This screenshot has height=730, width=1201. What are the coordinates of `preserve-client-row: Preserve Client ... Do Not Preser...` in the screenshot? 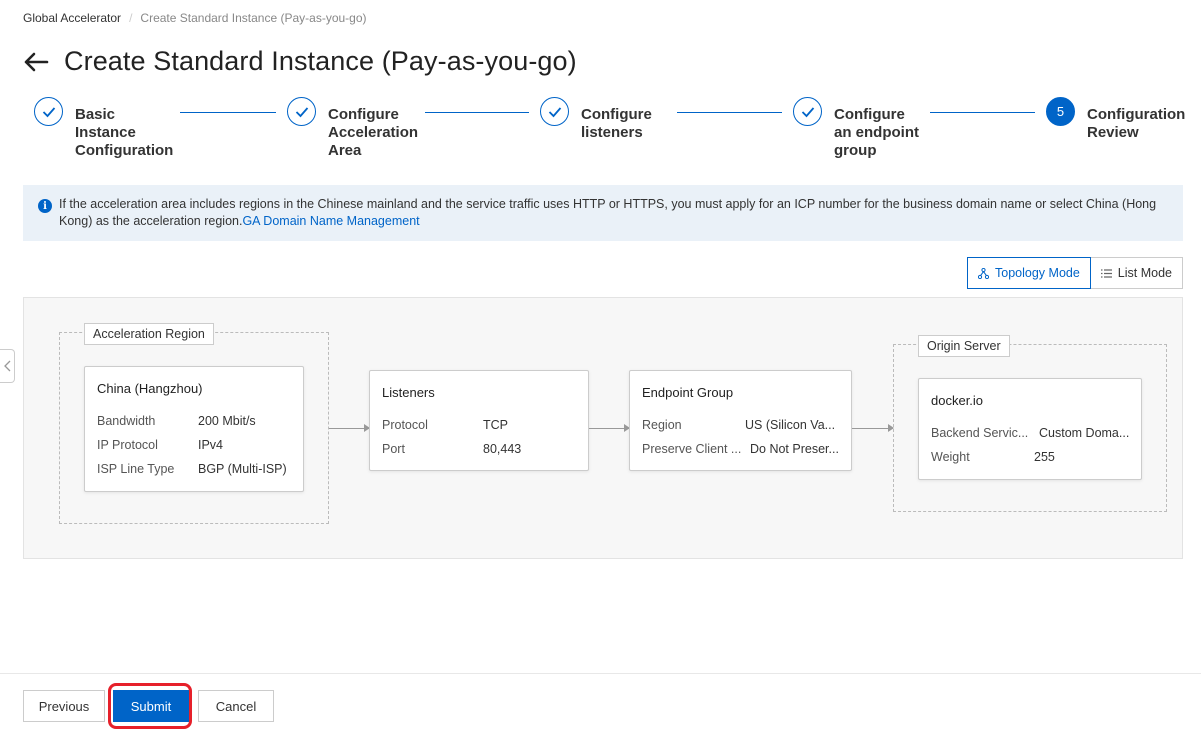 It's located at (740, 449).